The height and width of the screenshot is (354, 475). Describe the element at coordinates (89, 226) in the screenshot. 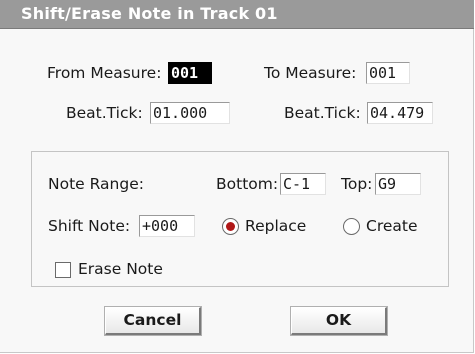

I see `shift-note-label: Shift Note:` at that location.